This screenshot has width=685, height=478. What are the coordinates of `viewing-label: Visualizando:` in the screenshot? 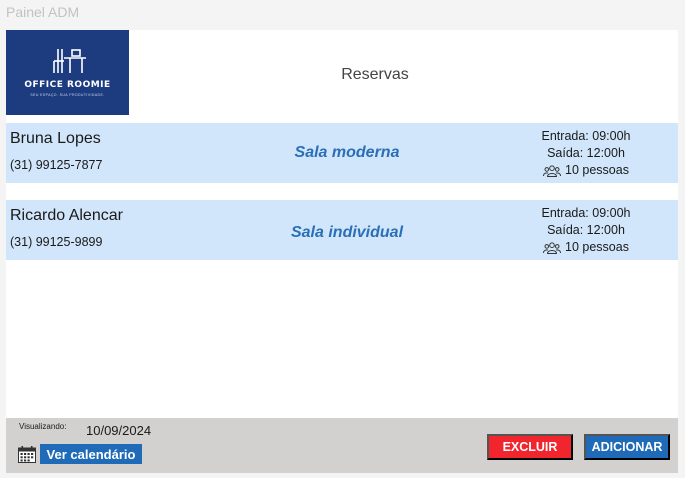 It's located at (43, 426).